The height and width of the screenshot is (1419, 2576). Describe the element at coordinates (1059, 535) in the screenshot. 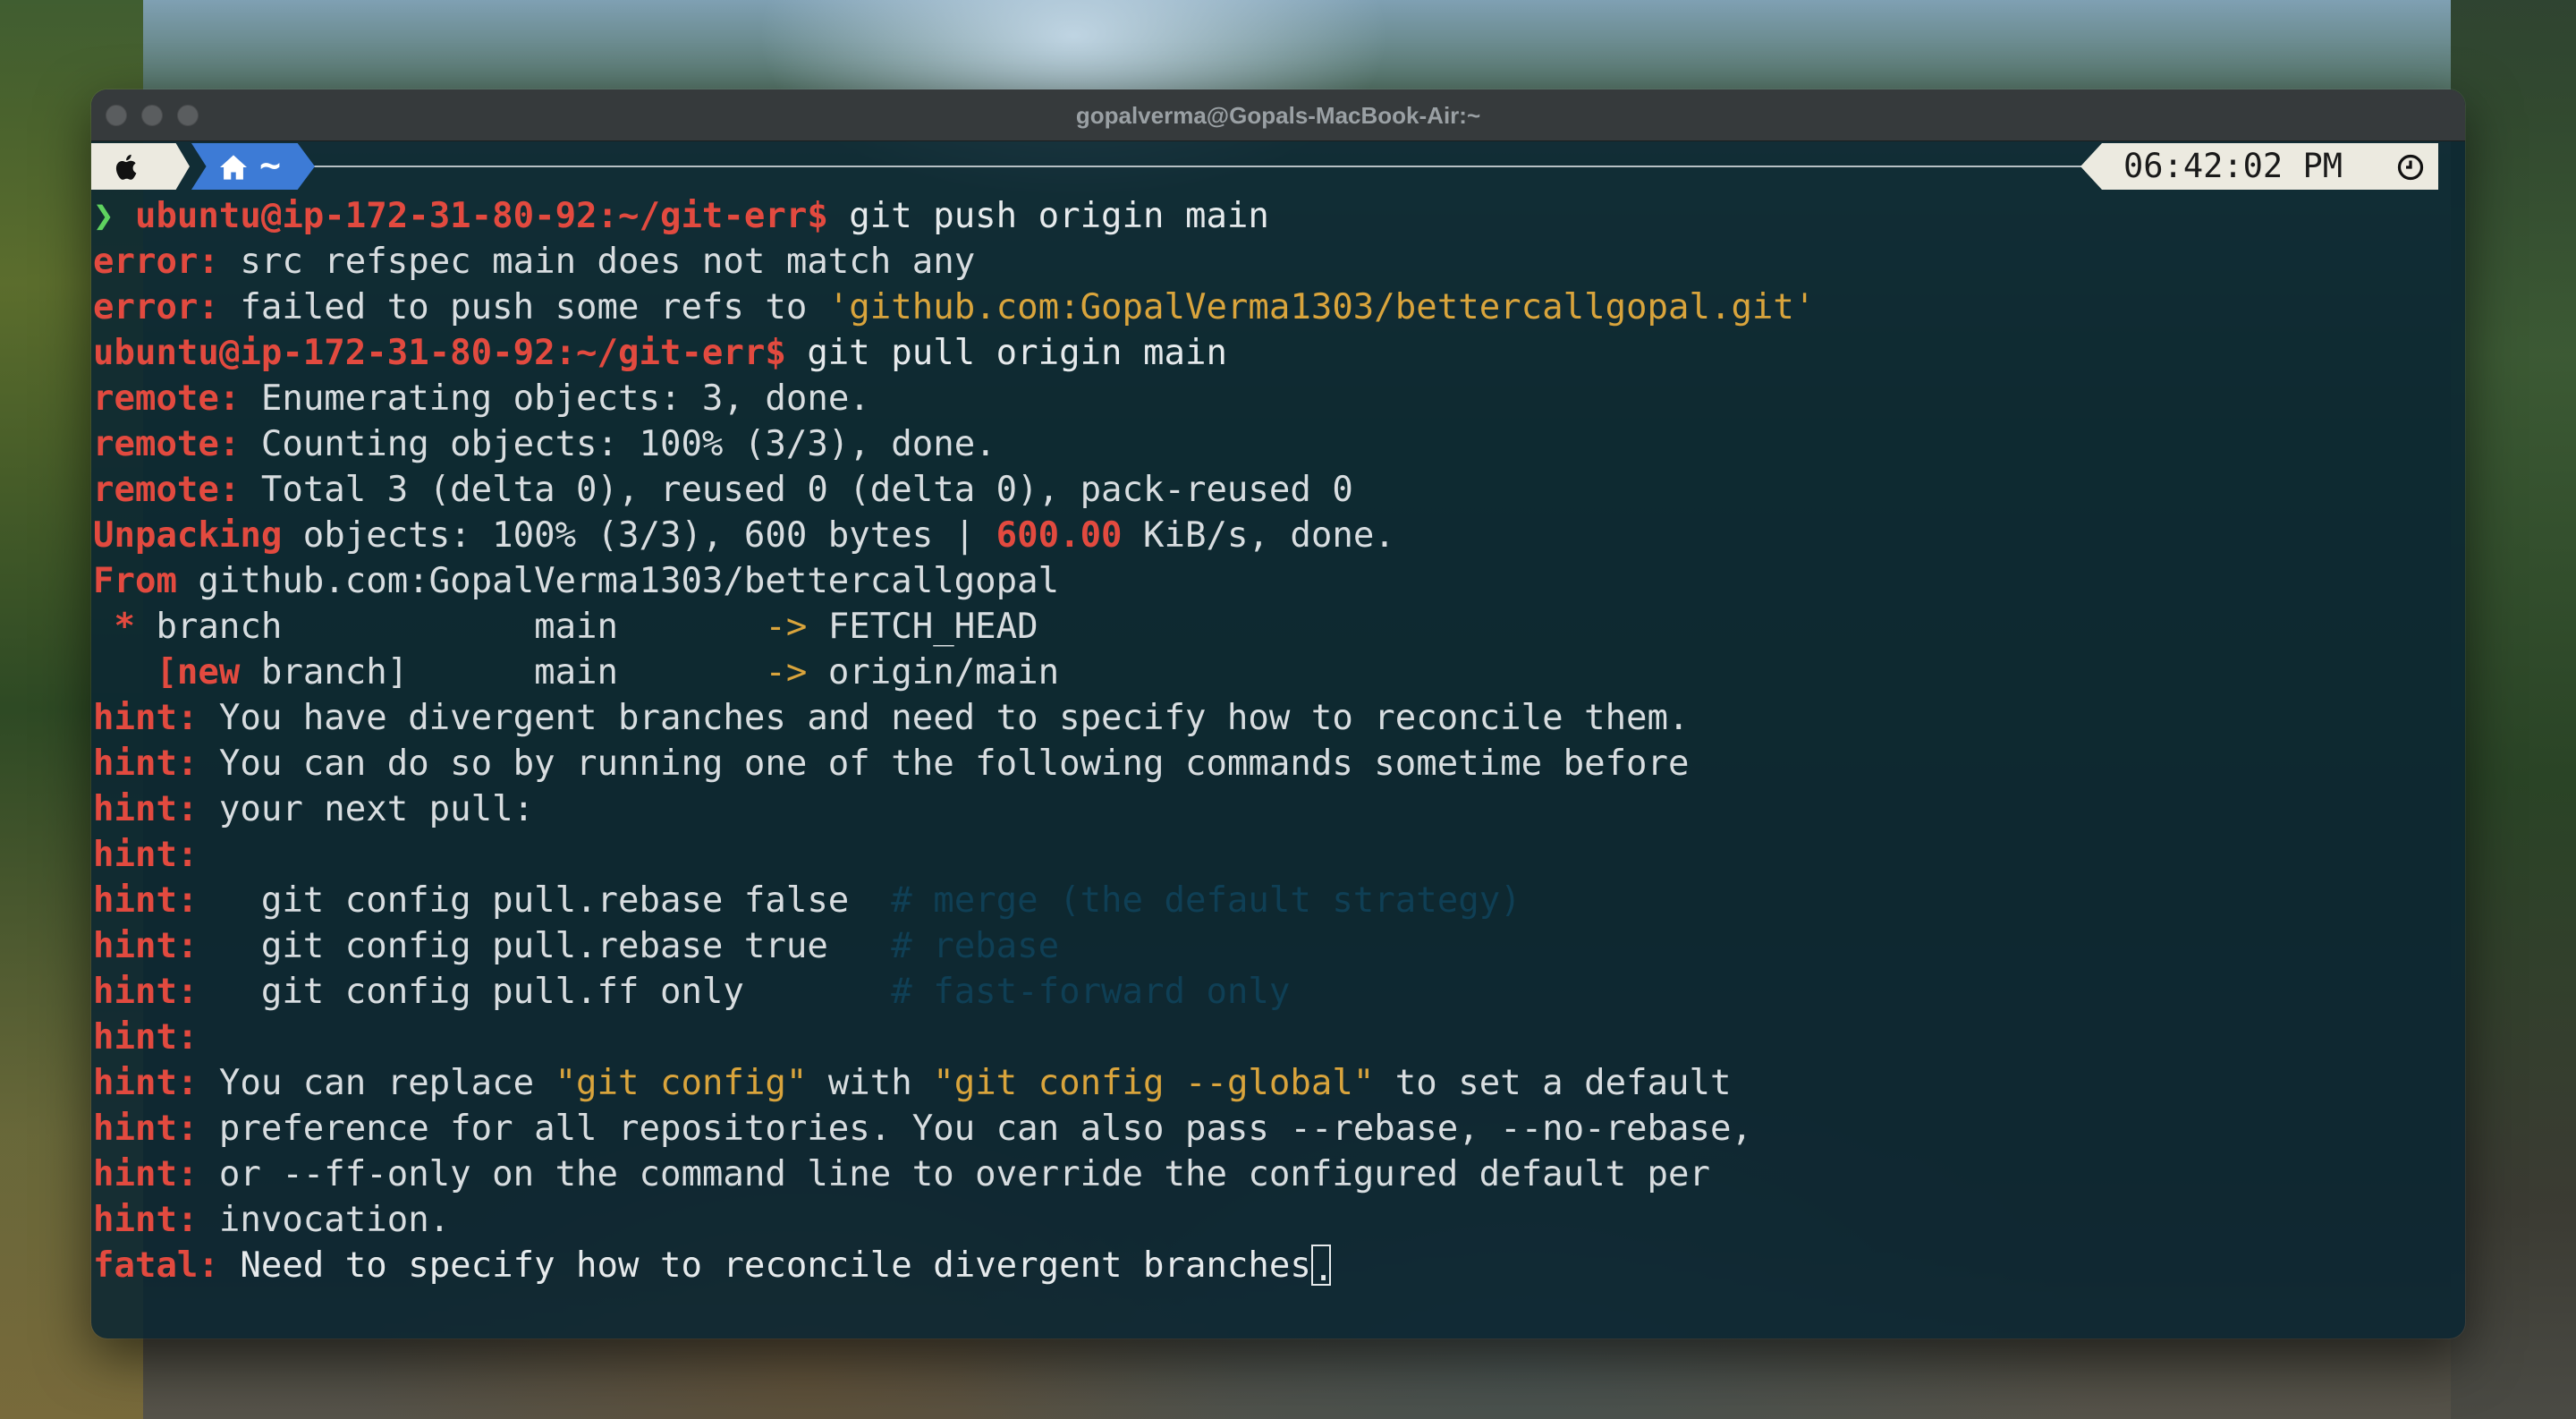

I see `terminal-text: 600.00` at that location.